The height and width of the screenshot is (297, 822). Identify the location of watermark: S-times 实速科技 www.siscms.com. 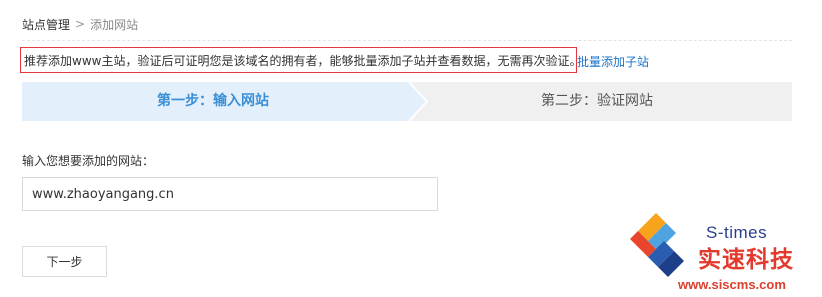
(720, 250).